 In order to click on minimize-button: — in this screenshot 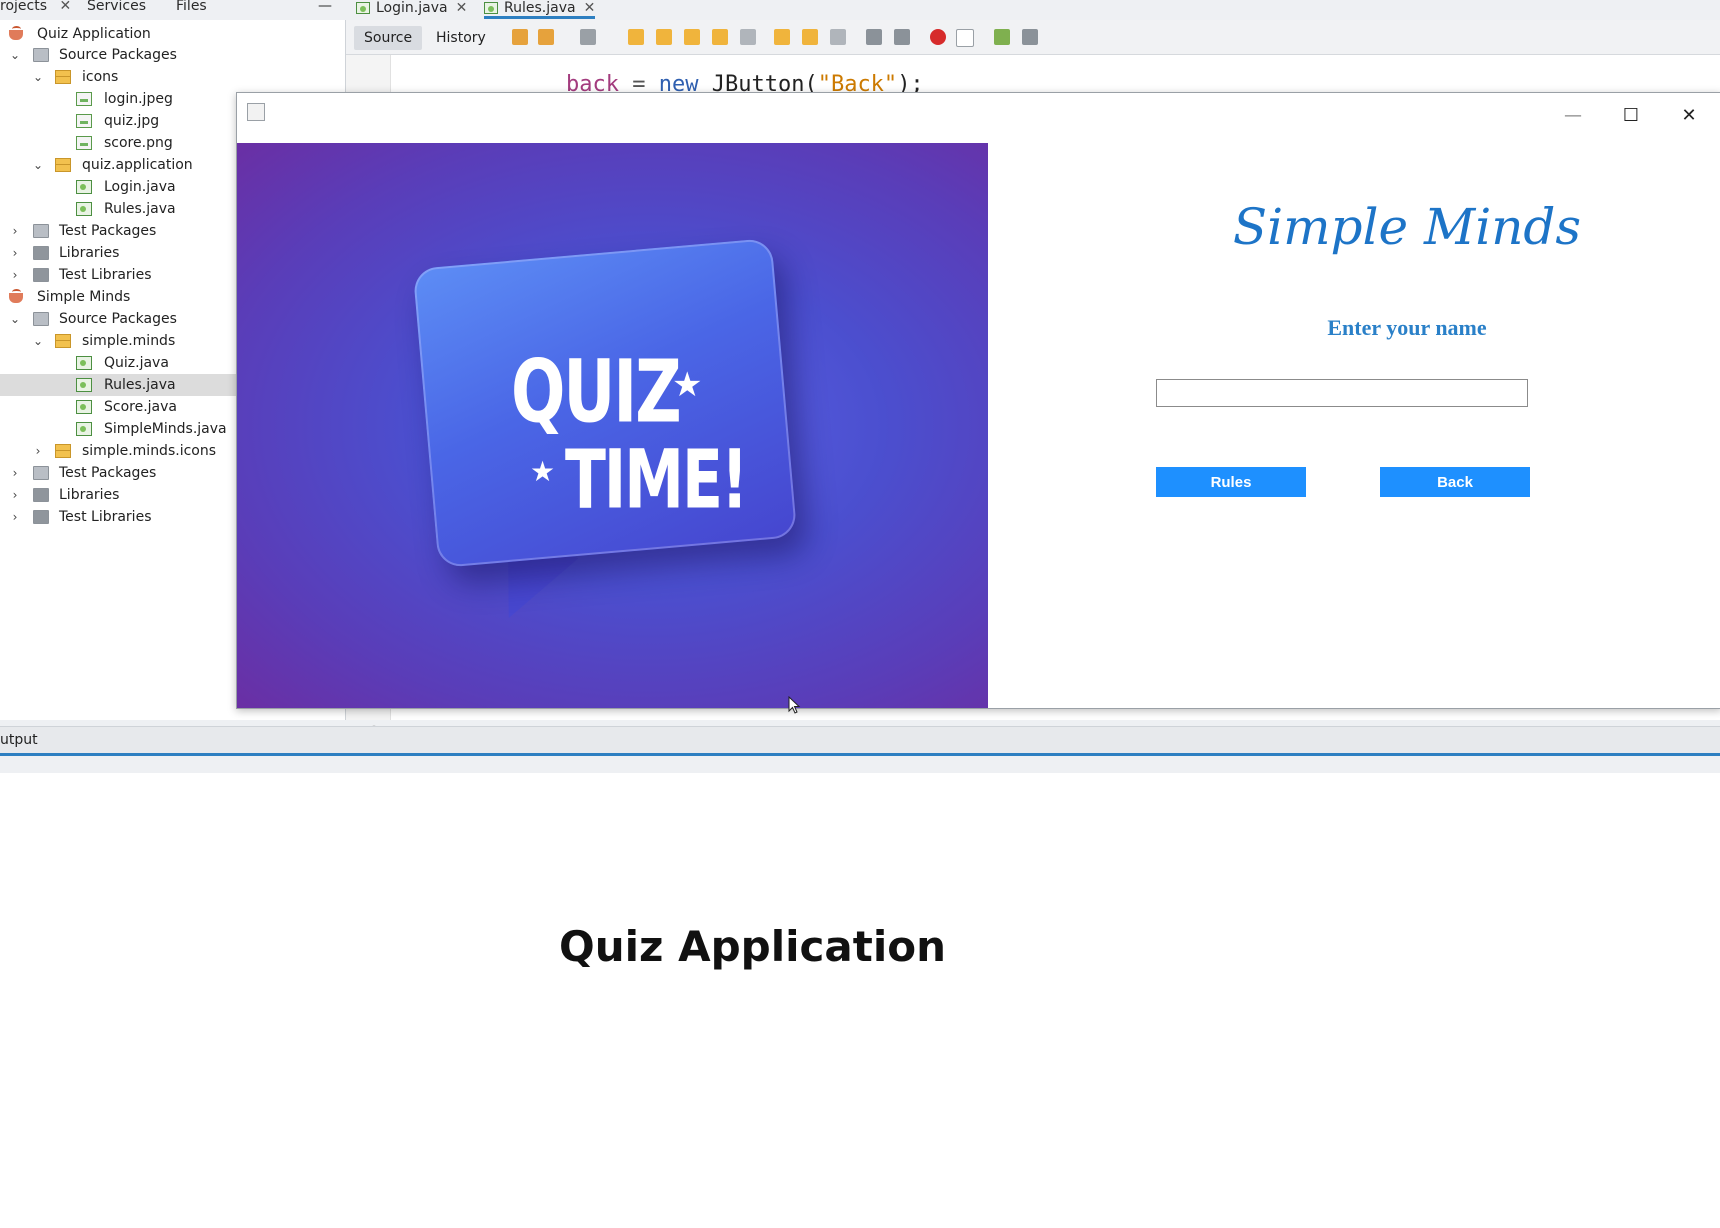, I will do `click(1573, 116)`.